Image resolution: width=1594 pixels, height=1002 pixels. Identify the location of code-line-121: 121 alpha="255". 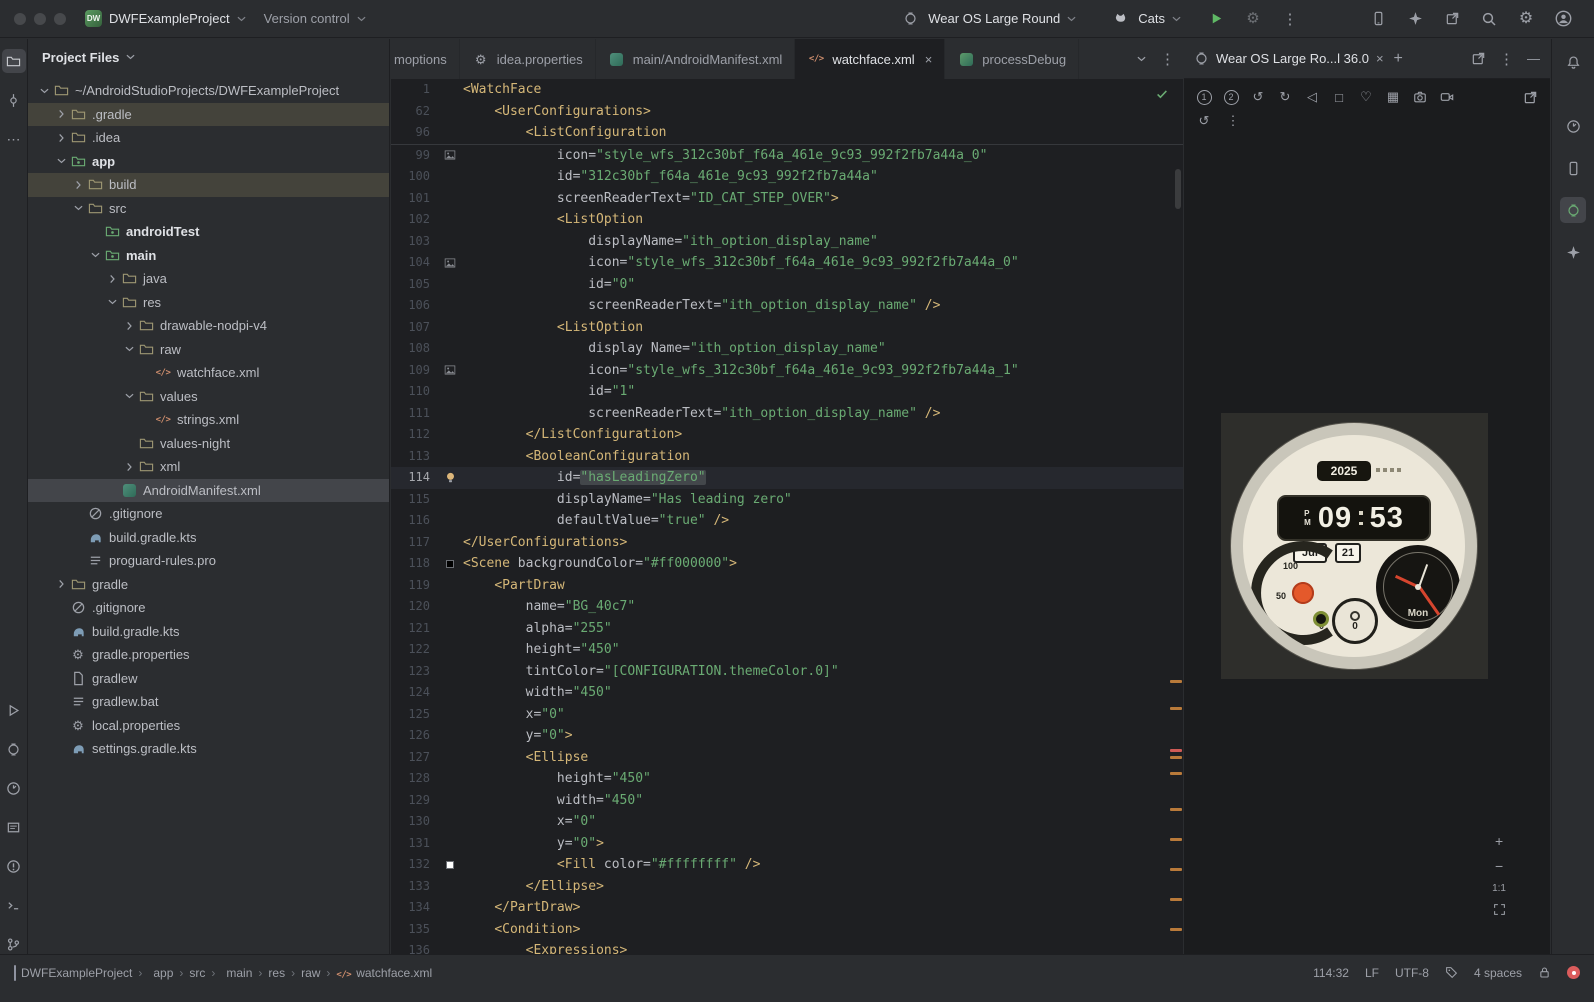
(787, 629).